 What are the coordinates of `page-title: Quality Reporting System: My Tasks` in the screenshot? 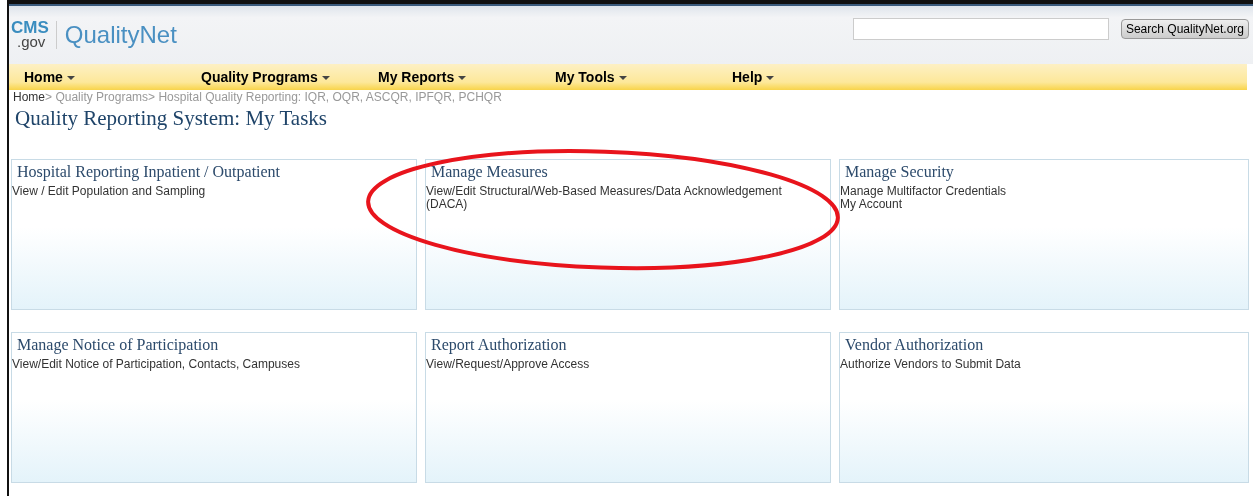 It's located at (171, 118).